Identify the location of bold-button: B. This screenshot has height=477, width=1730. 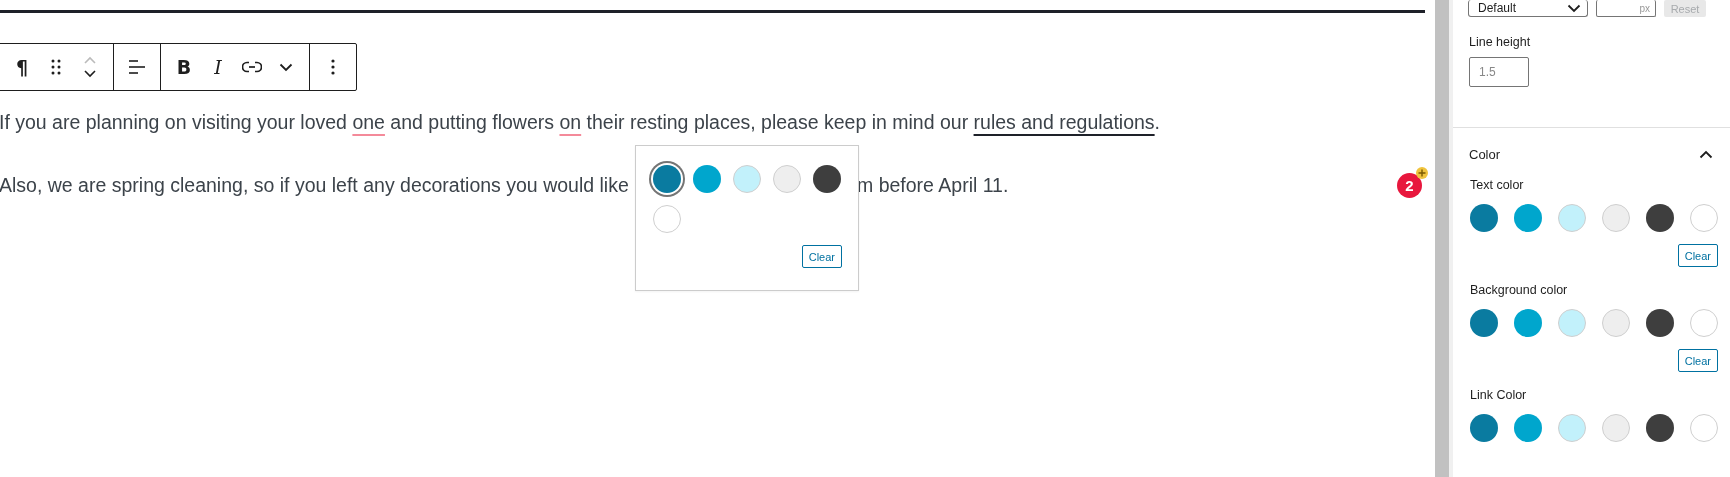
(184, 67).